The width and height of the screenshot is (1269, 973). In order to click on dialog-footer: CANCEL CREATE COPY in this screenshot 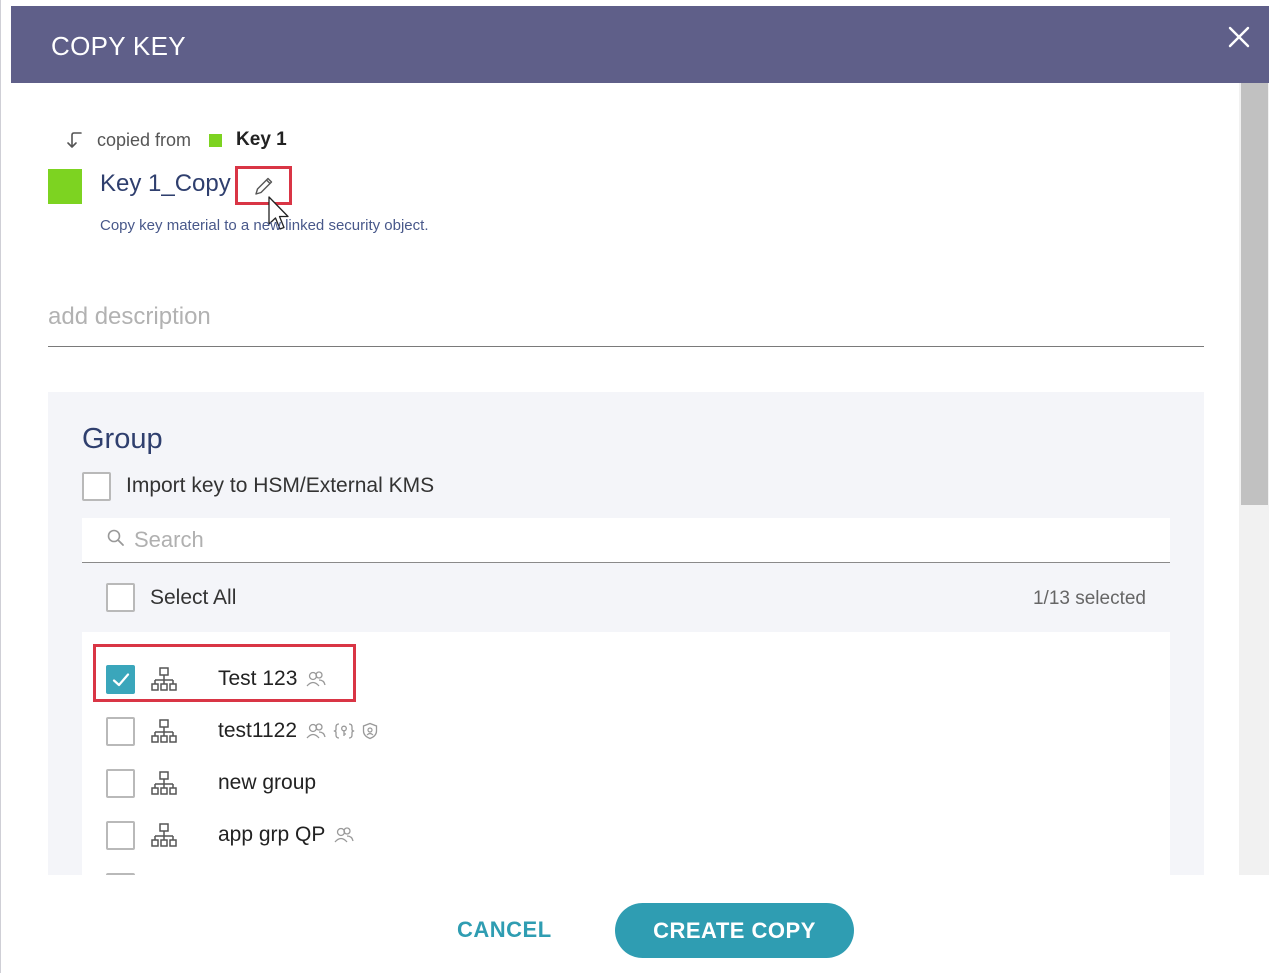, I will do `click(640, 924)`.